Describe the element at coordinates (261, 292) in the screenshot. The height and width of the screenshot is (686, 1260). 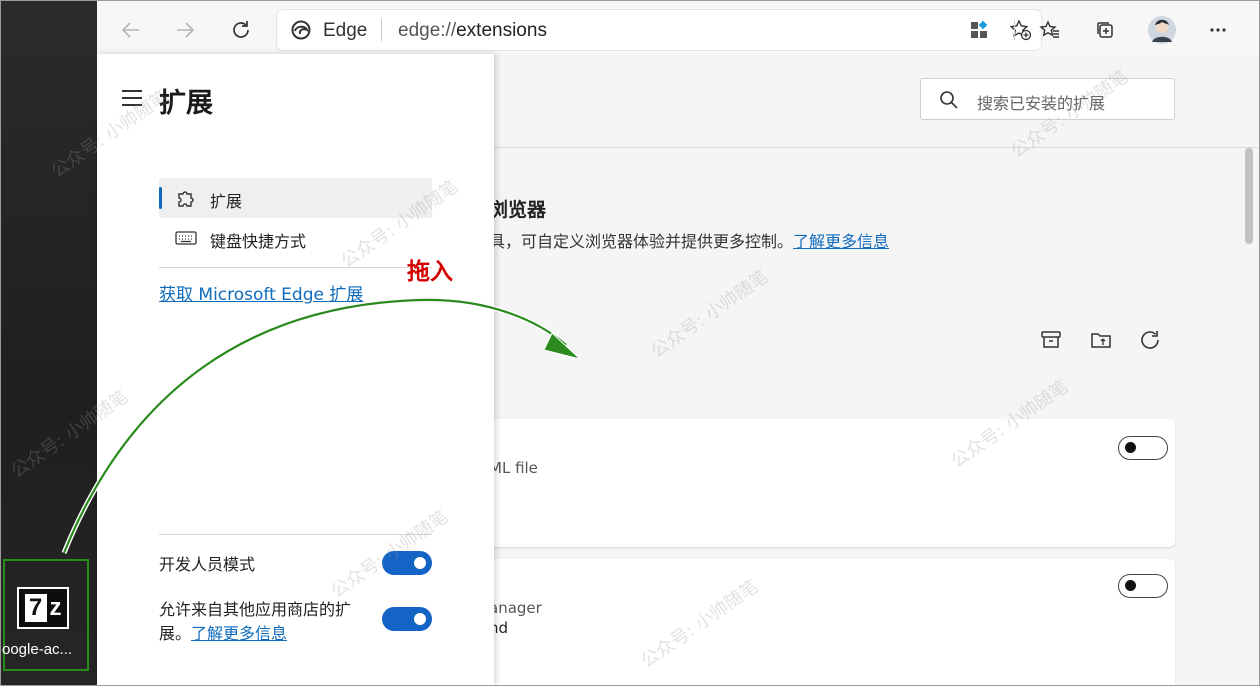
I see `get-edge-extensions-link: 获取 Microsoft Edge 扩展` at that location.